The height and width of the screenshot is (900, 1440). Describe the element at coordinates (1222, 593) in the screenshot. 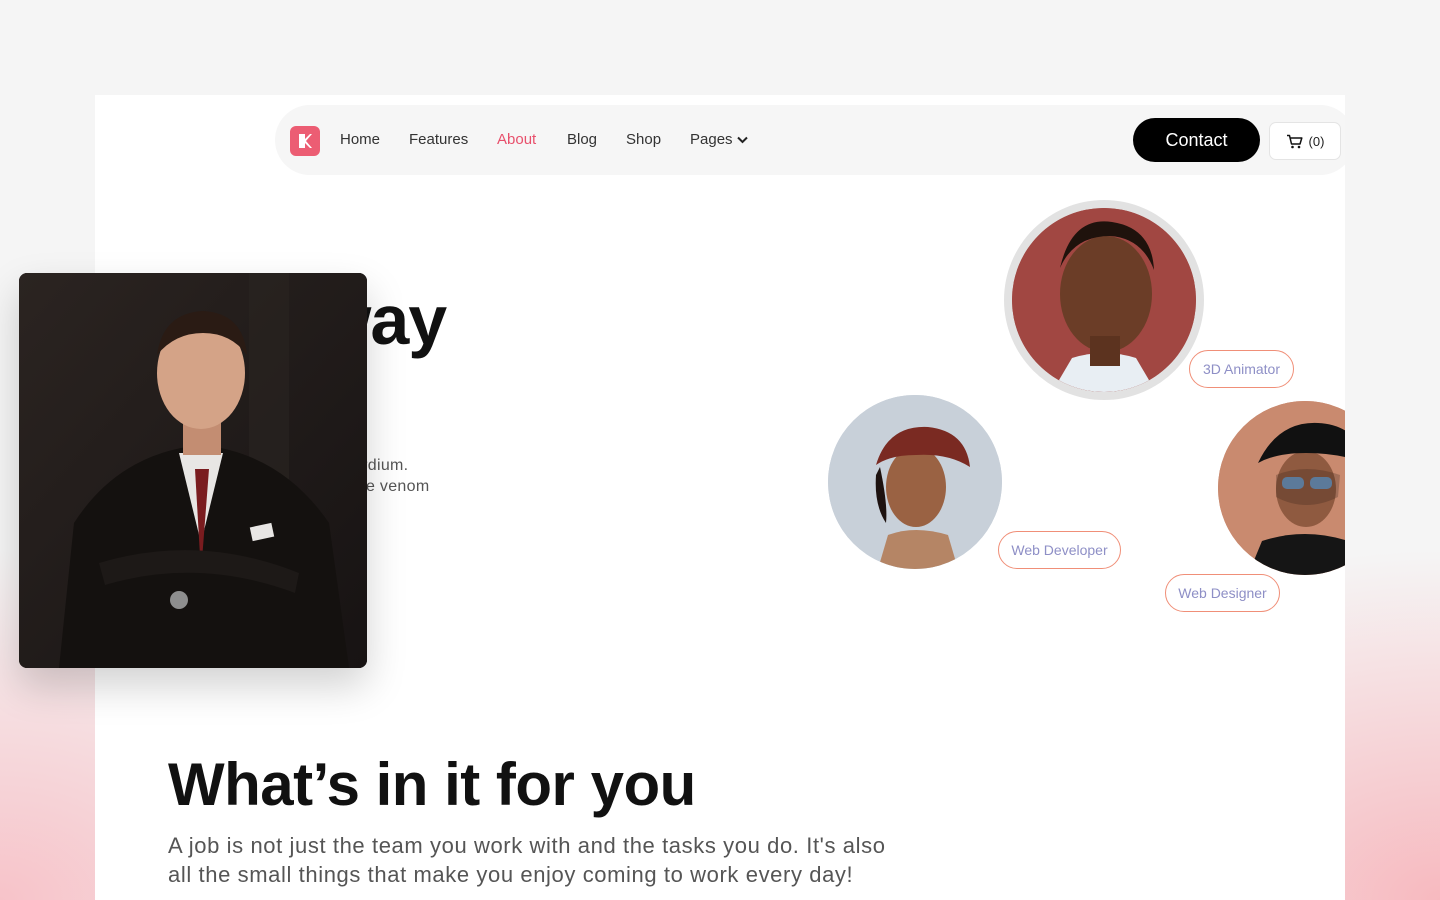

I see `badge-web-designer: Web Designer` at that location.